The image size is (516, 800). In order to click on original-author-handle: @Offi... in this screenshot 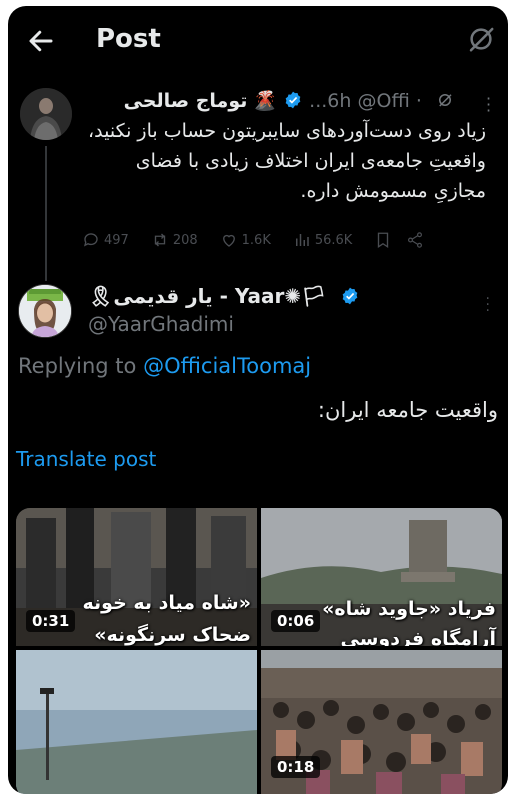, I will do `click(359, 101)`.